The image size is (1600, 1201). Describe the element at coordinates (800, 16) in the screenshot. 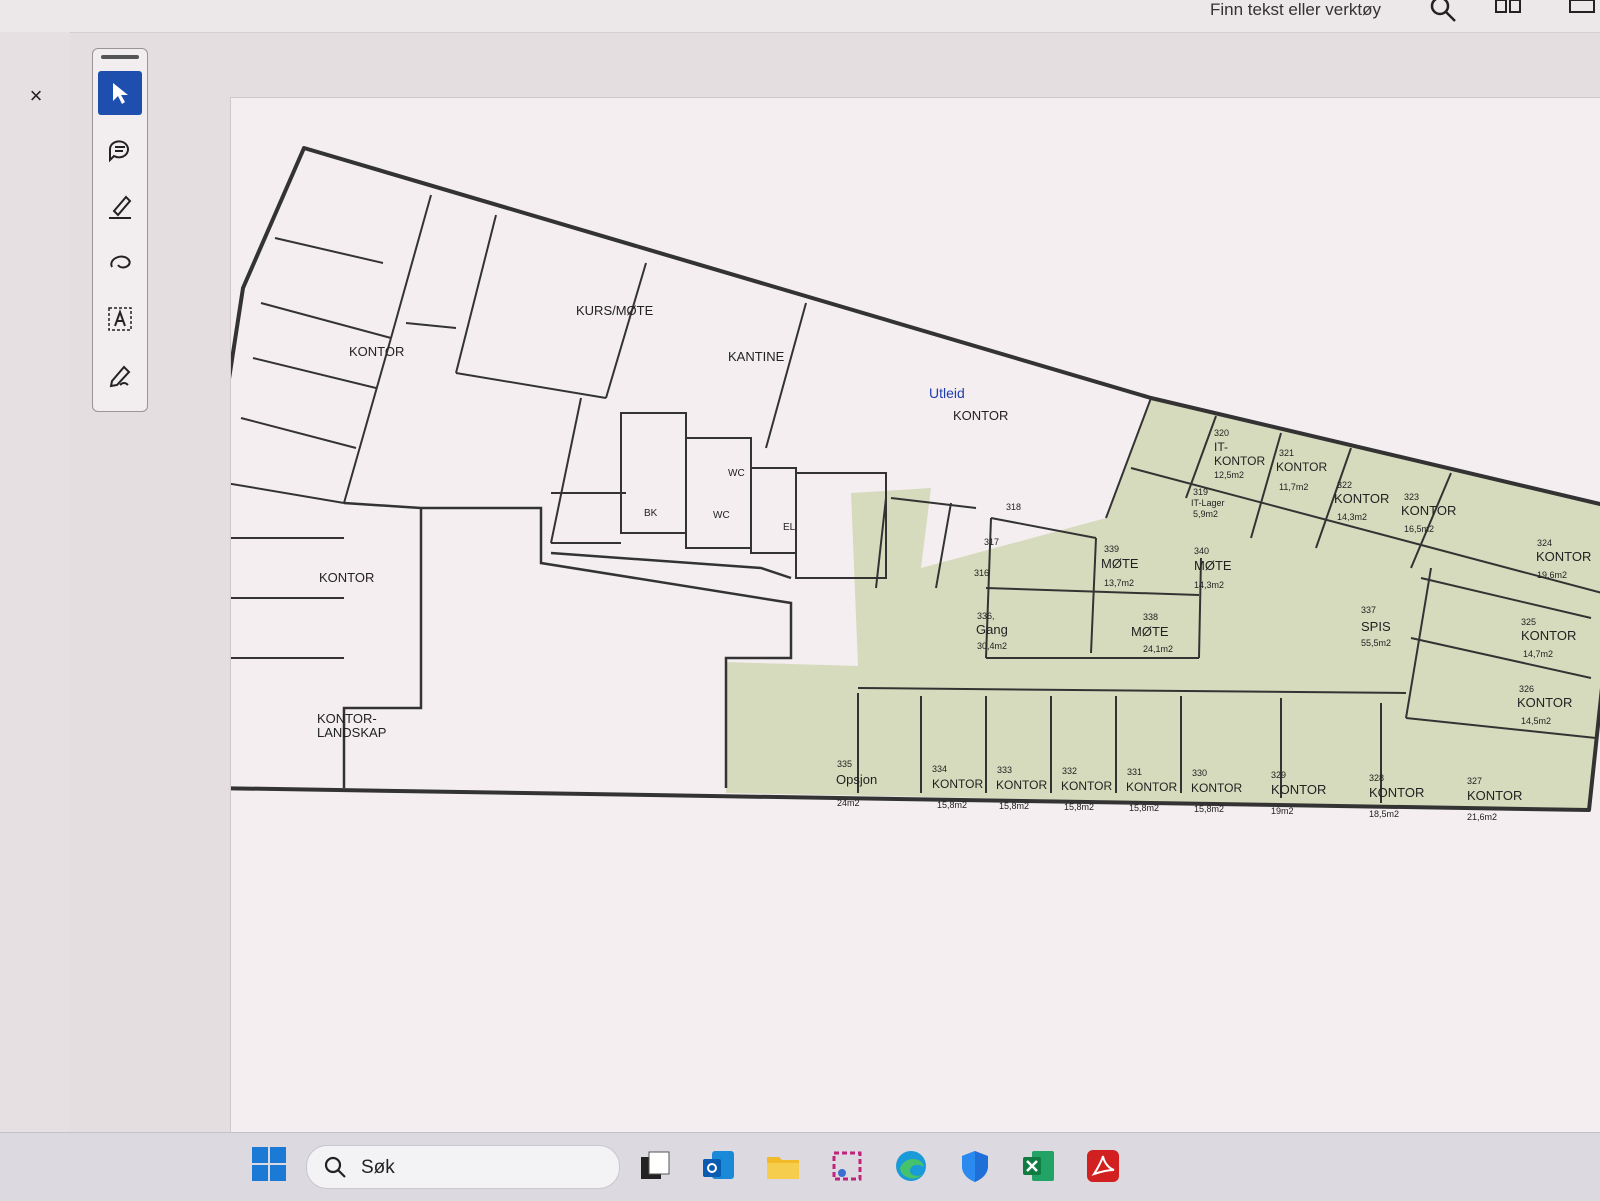

I see `top-toolbar: Finn tekst eller verktøy` at that location.